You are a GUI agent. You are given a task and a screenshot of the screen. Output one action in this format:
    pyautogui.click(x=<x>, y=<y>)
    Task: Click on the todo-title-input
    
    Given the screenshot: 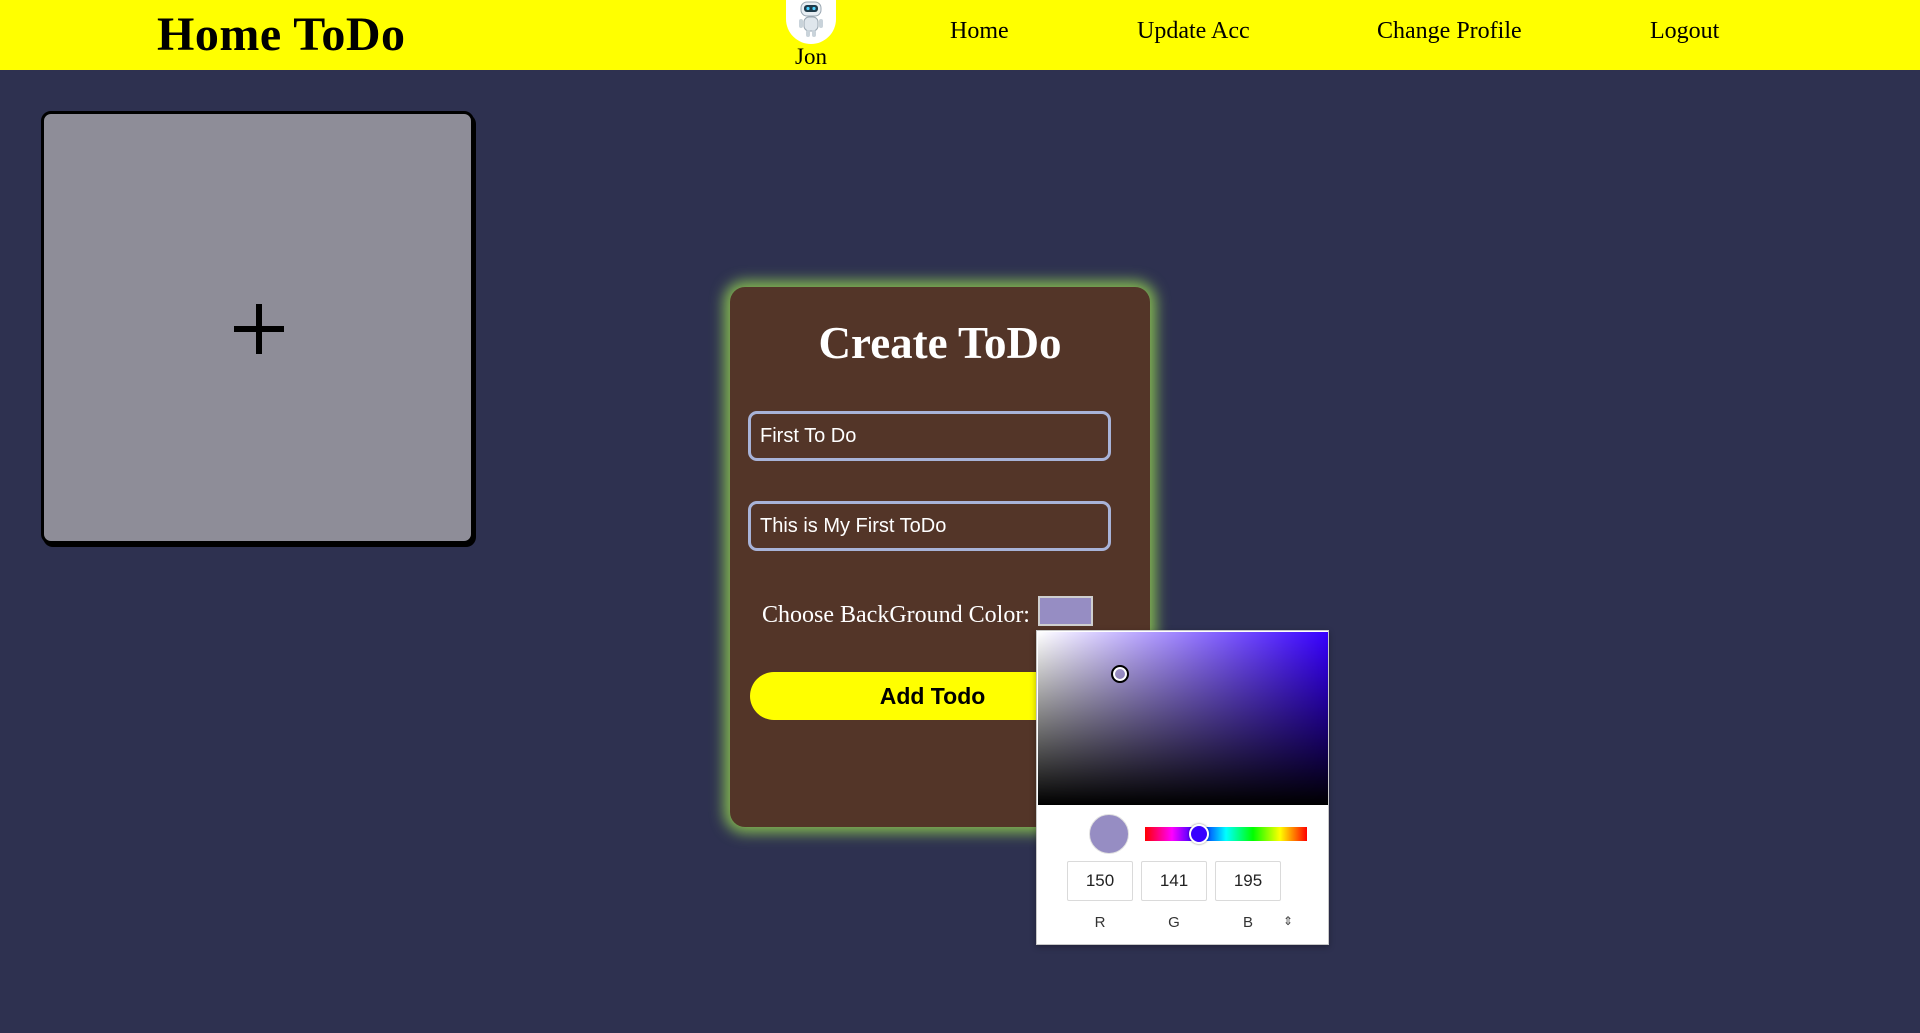 What is the action you would take?
    pyautogui.click(x=929, y=436)
    